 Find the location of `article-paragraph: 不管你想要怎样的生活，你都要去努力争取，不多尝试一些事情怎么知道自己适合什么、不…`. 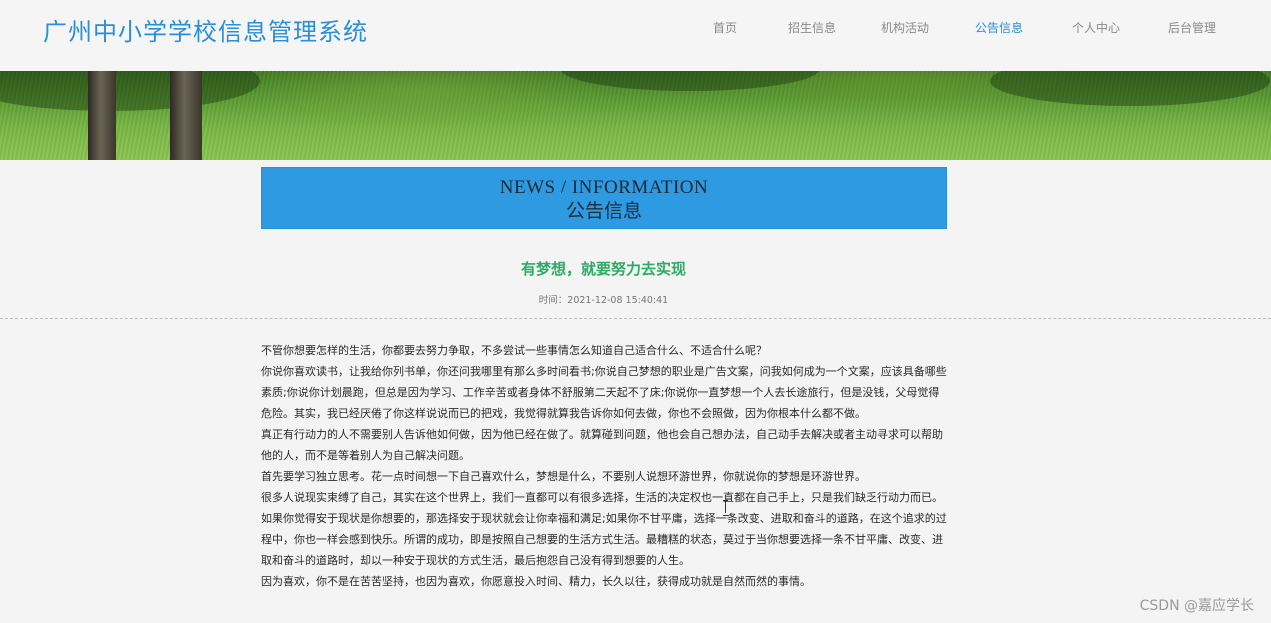

article-paragraph: 不管你想要怎样的生活，你都要去努力争取，不多尝试一些事情怎么知道自己适合什么、不… is located at coordinates (514, 350).